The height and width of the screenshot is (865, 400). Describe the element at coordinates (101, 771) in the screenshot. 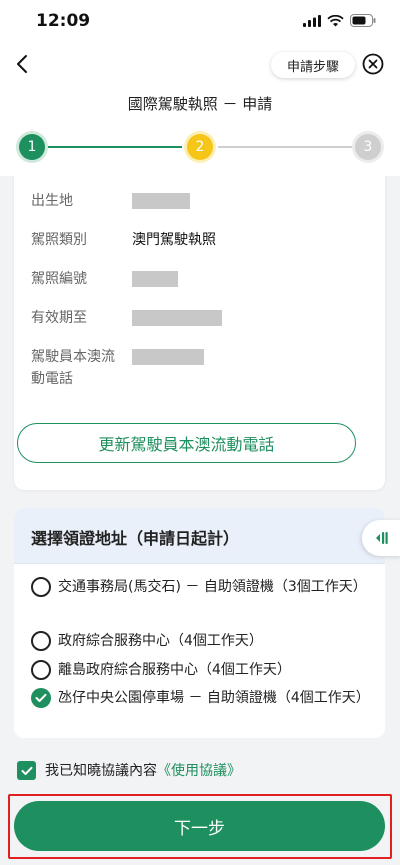

I see `agreement-label: 我已知曉協議內容` at that location.